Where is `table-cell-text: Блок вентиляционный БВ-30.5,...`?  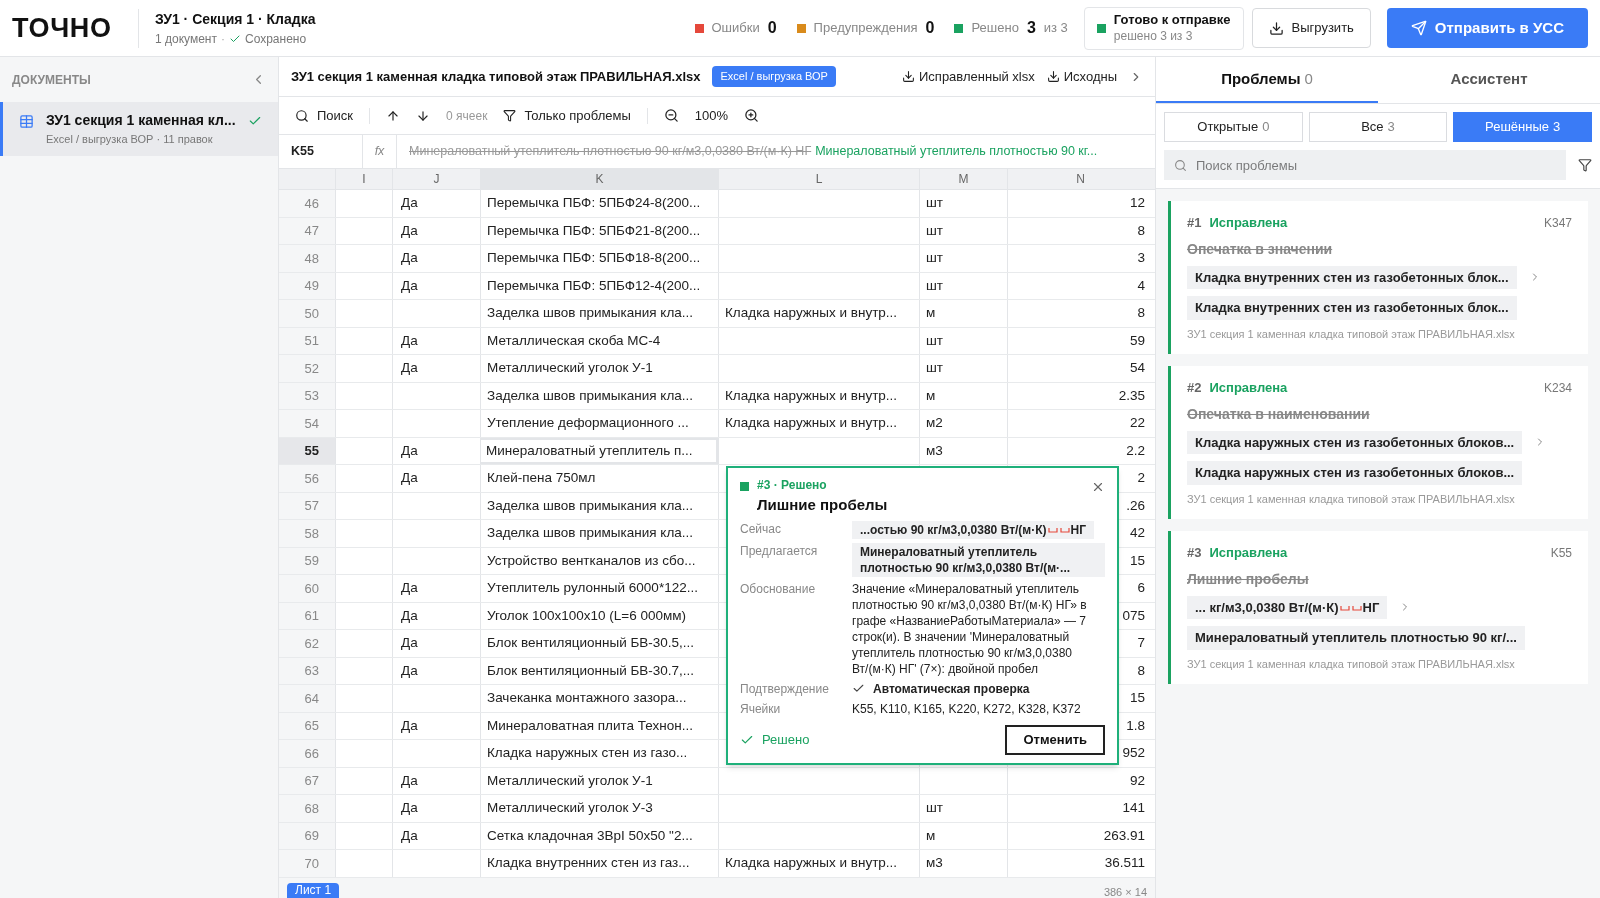 table-cell-text: Блок вентиляционный БВ-30.5,... is located at coordinates (591, 643).